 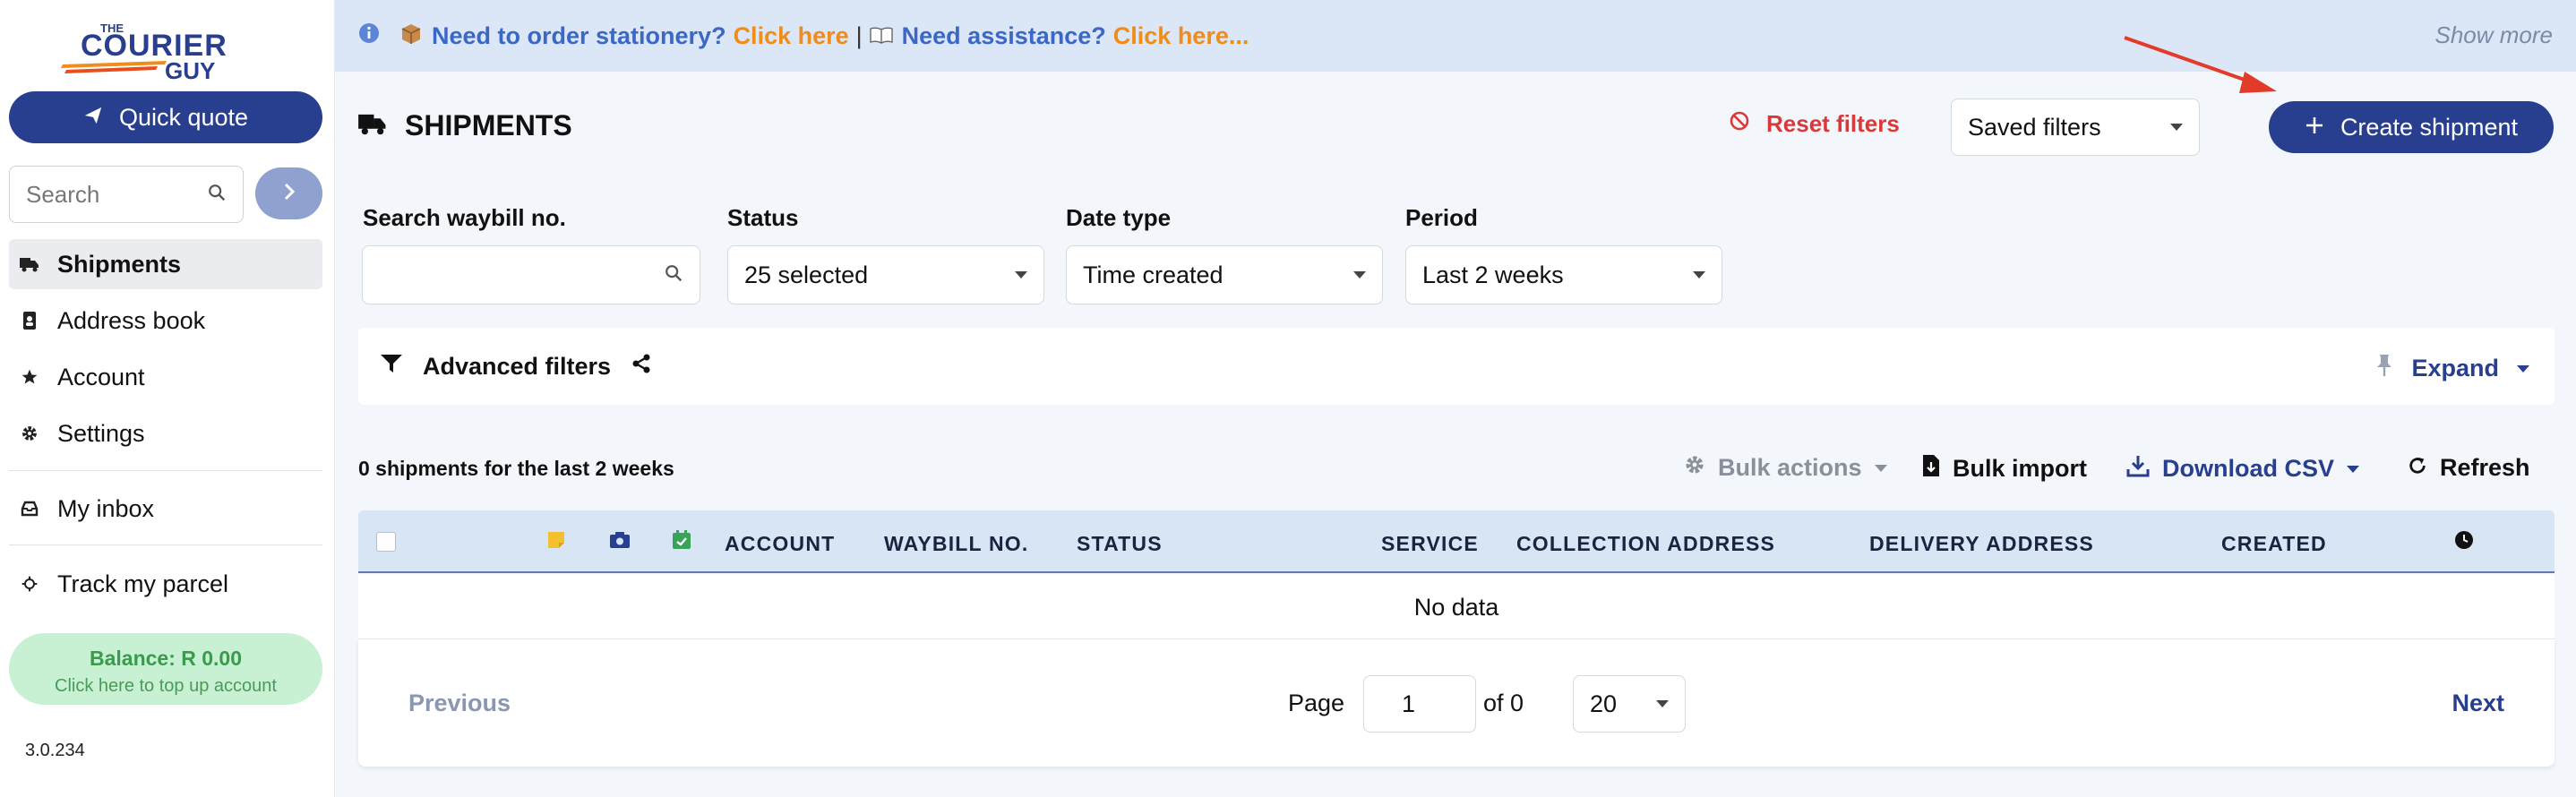 I want to click on bulk-import-button: Bulk import, so click(x=2004, y=469).